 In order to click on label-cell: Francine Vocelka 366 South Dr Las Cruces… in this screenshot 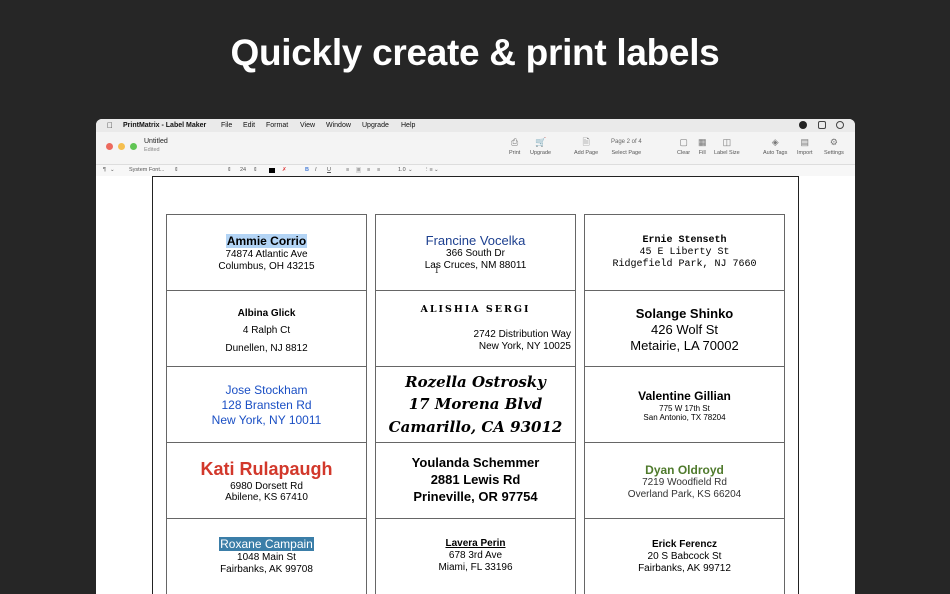, I will do `click(475, 253)`.